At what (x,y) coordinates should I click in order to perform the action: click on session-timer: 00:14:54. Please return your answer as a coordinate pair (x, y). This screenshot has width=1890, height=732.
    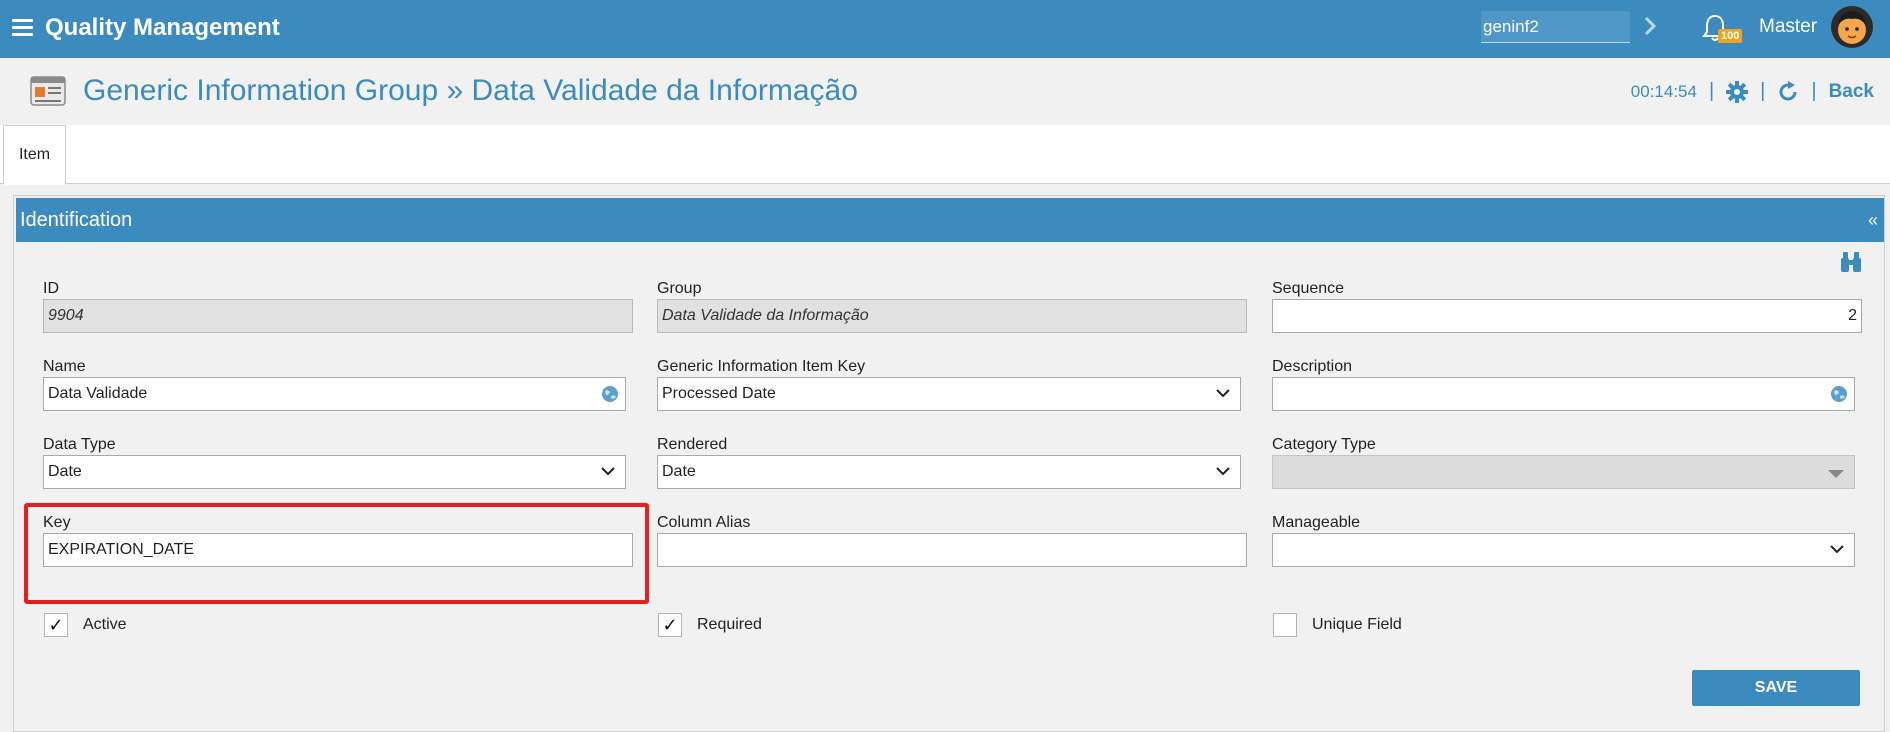
    Looking at the image, I should click on (1663, 91).